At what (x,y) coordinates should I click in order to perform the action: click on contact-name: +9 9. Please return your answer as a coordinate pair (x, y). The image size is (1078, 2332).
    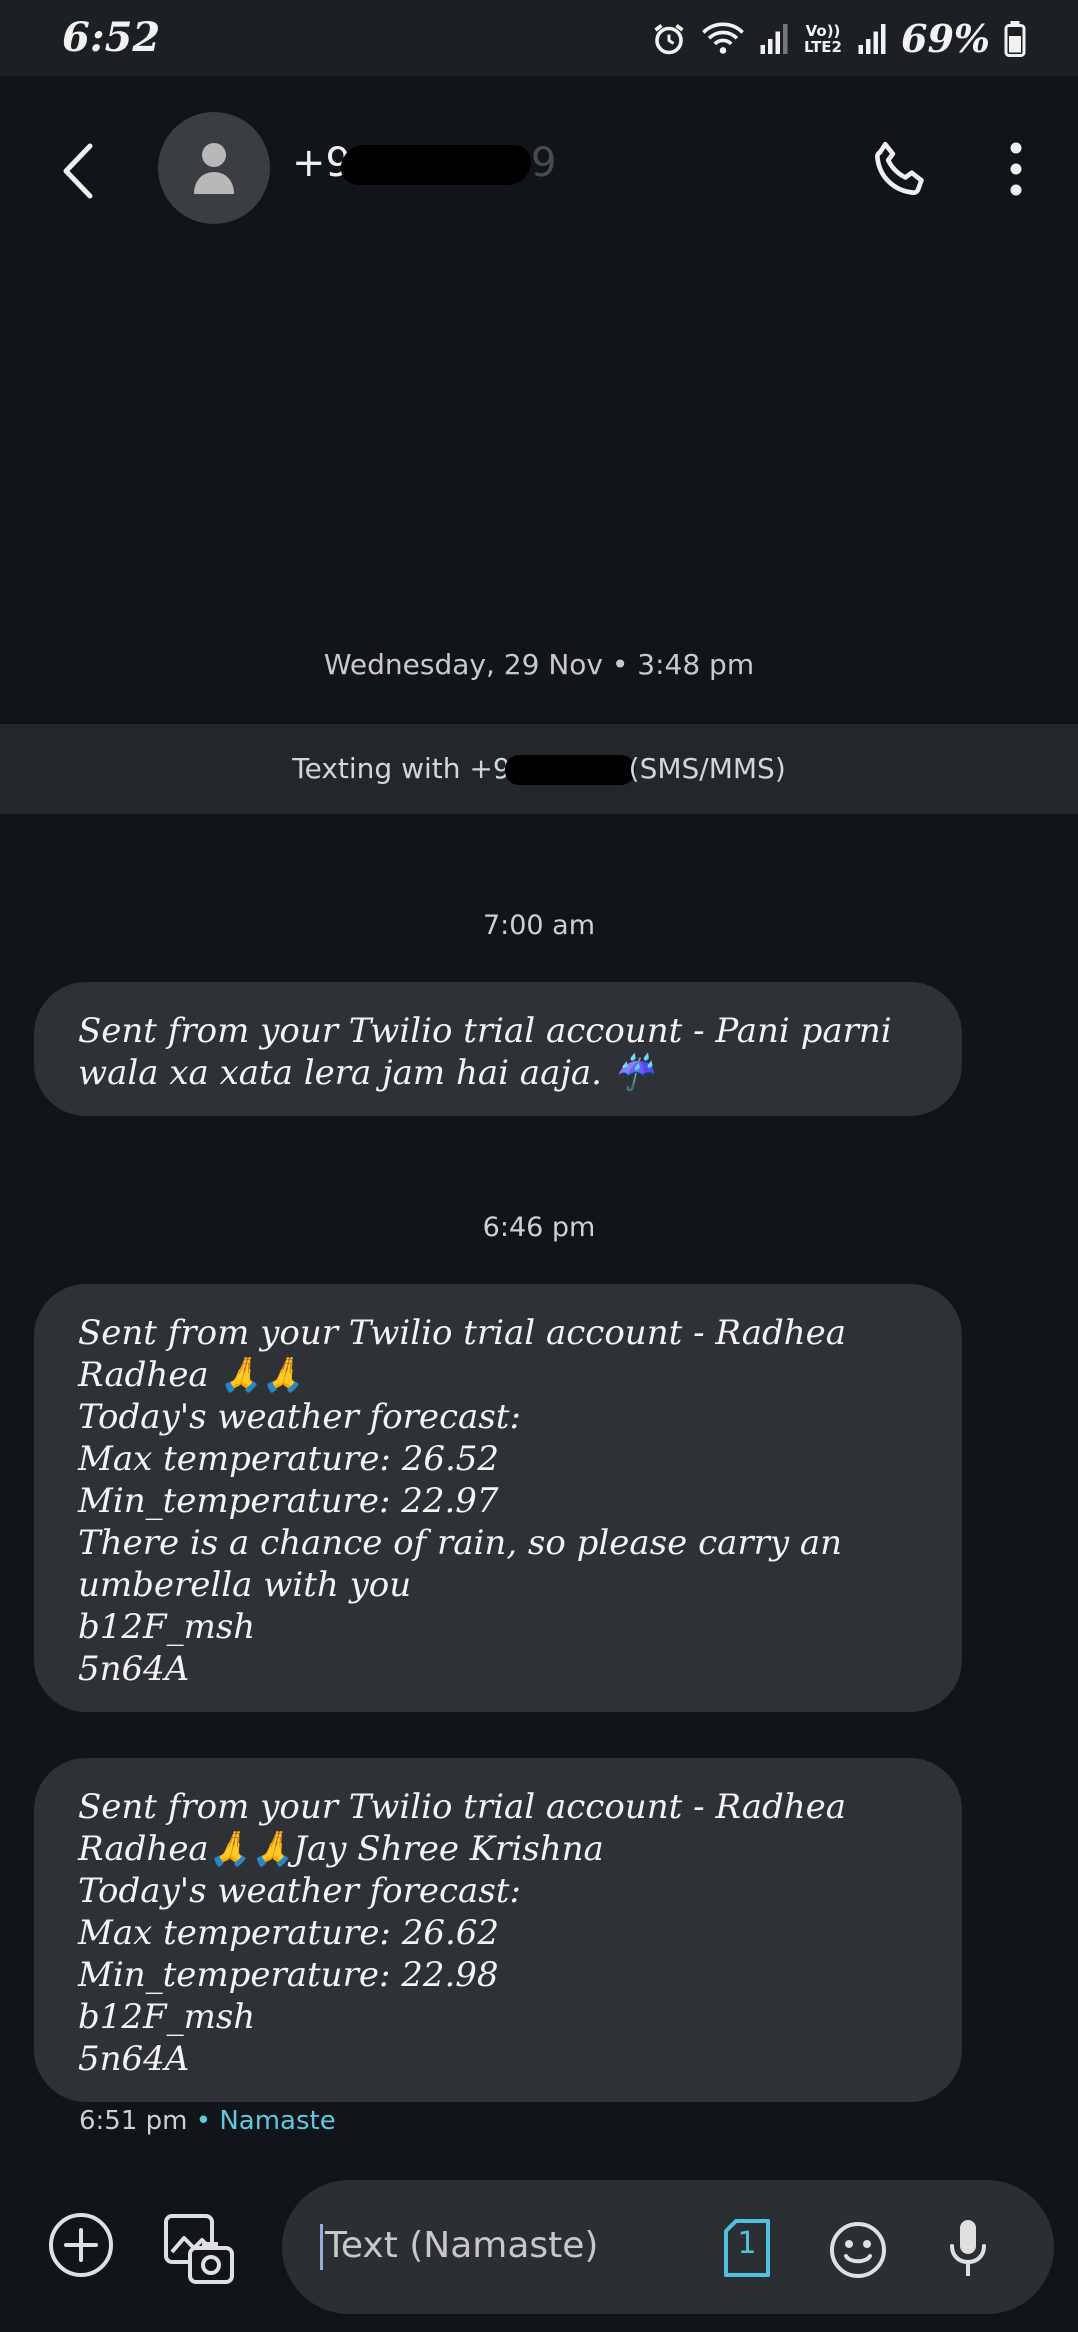
    Looking at the image, I should click on (424, 163).